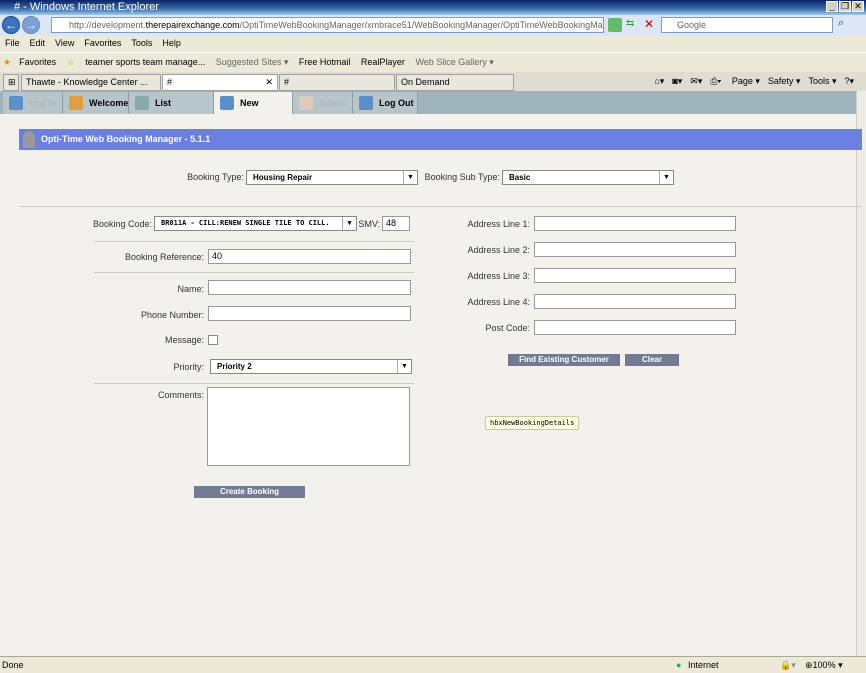 The height and width of the screenshot is (673, 866). I want to click on nav-label: Admin, so click(333, 103).